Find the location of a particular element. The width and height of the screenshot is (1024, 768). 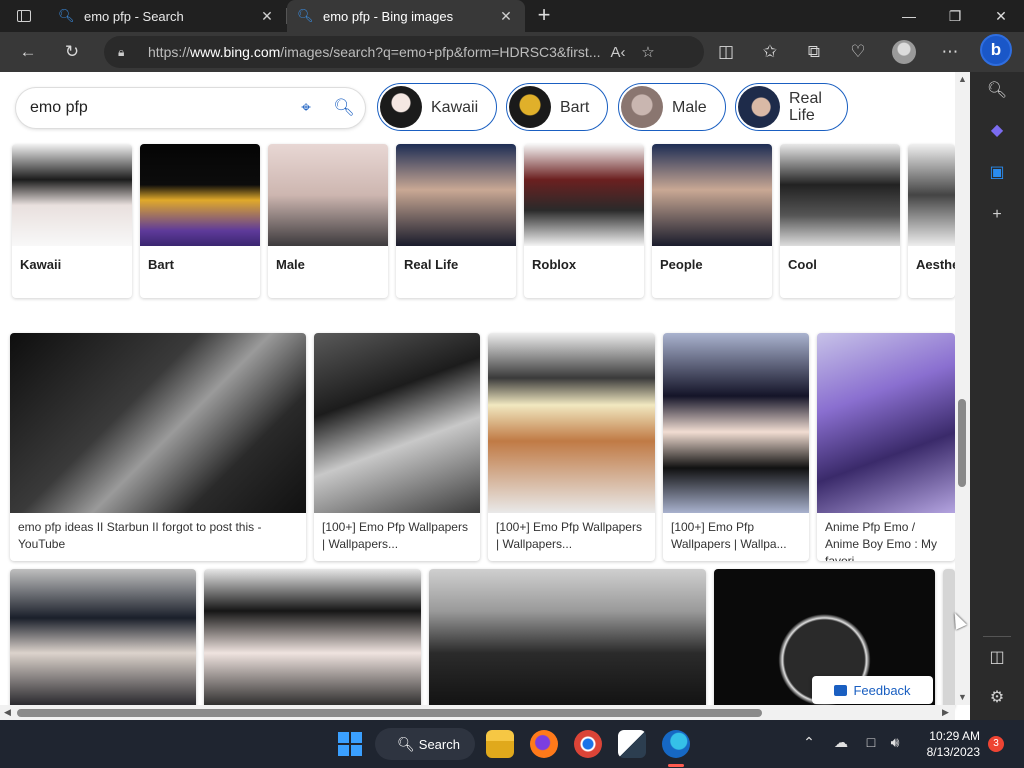

sidebar-search-icon: 🔍︎ is located at coordinates (997, 91).